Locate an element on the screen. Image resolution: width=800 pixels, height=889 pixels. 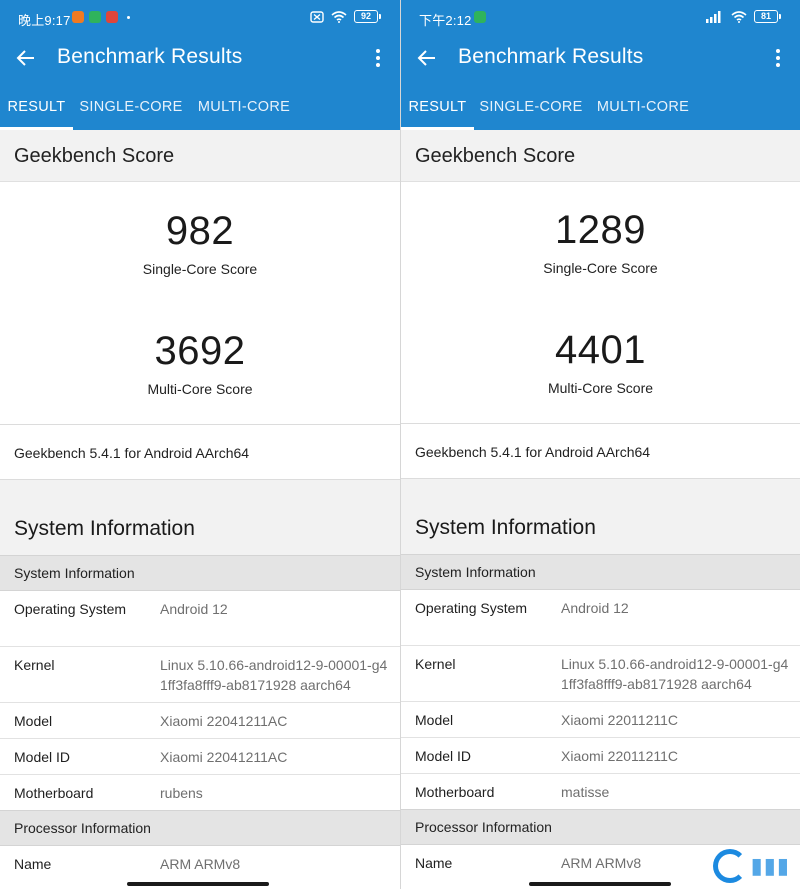
info-row-motherboard: Motherboard rubens is located at coordinates (200, 793).